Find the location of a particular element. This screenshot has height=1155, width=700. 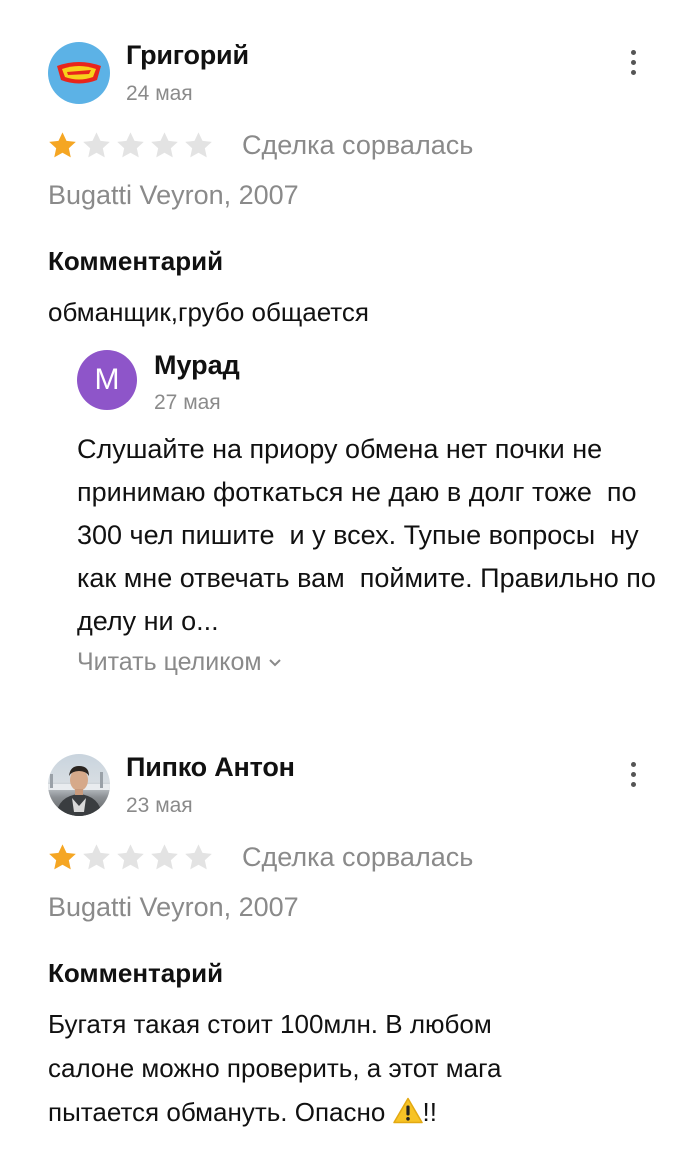

reply-date: 27 мая is located at coordinates (187, 402).